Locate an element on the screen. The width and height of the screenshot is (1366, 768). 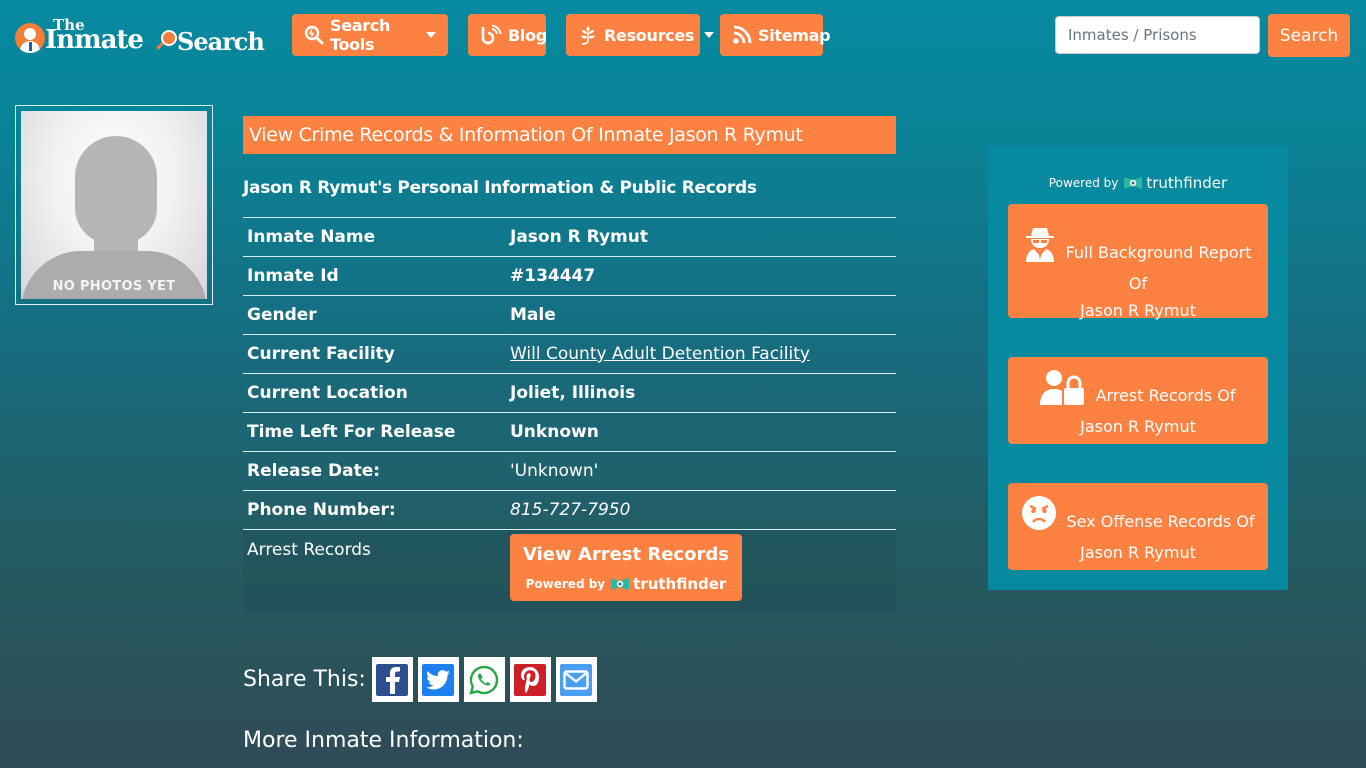
inmate-id-value: #134447 is located at coordinates (553, 276).